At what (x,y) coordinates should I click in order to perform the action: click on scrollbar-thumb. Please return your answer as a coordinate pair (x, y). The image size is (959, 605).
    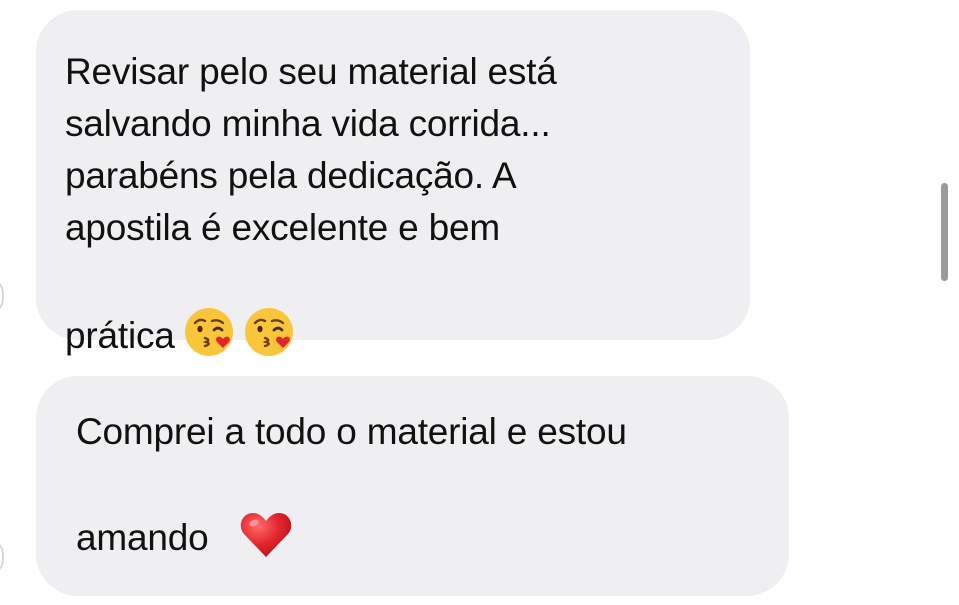
    Looking at the image, I should click on (944, 232).